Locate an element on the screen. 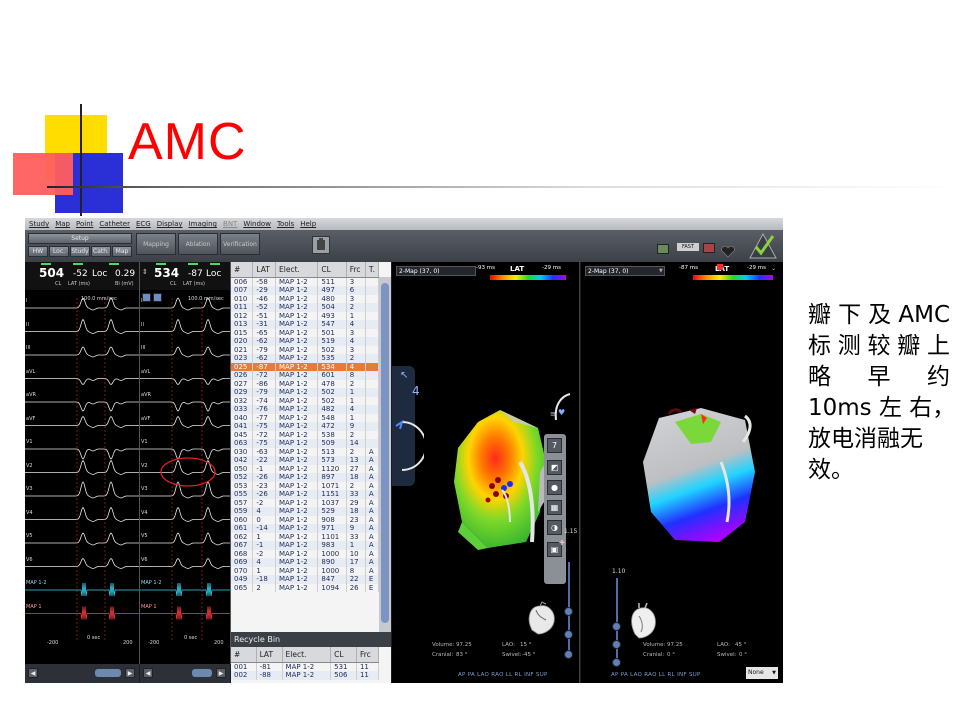 The height and width of the screenshot is (720, 960). table-row: 012 -51 MAP 1-2 493 1 is located at coordinates (305, 315).